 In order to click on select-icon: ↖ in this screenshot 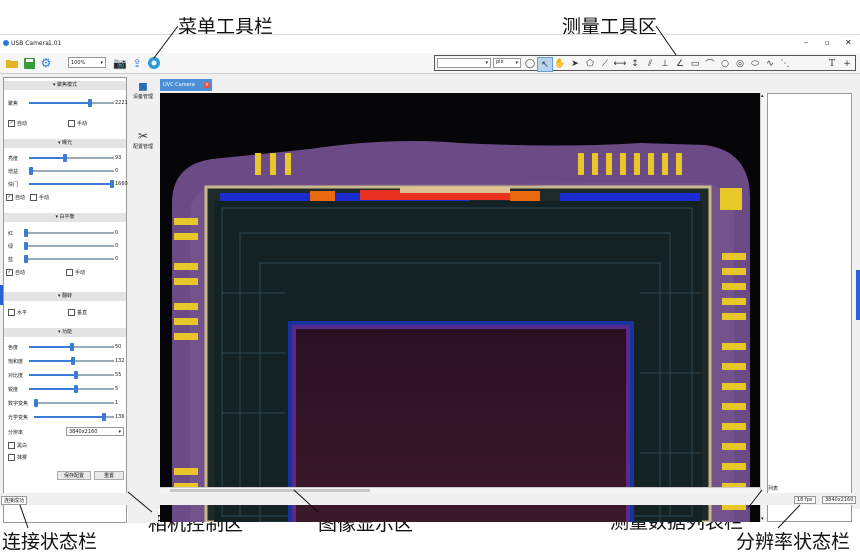, I will do `click(545, 64)`.